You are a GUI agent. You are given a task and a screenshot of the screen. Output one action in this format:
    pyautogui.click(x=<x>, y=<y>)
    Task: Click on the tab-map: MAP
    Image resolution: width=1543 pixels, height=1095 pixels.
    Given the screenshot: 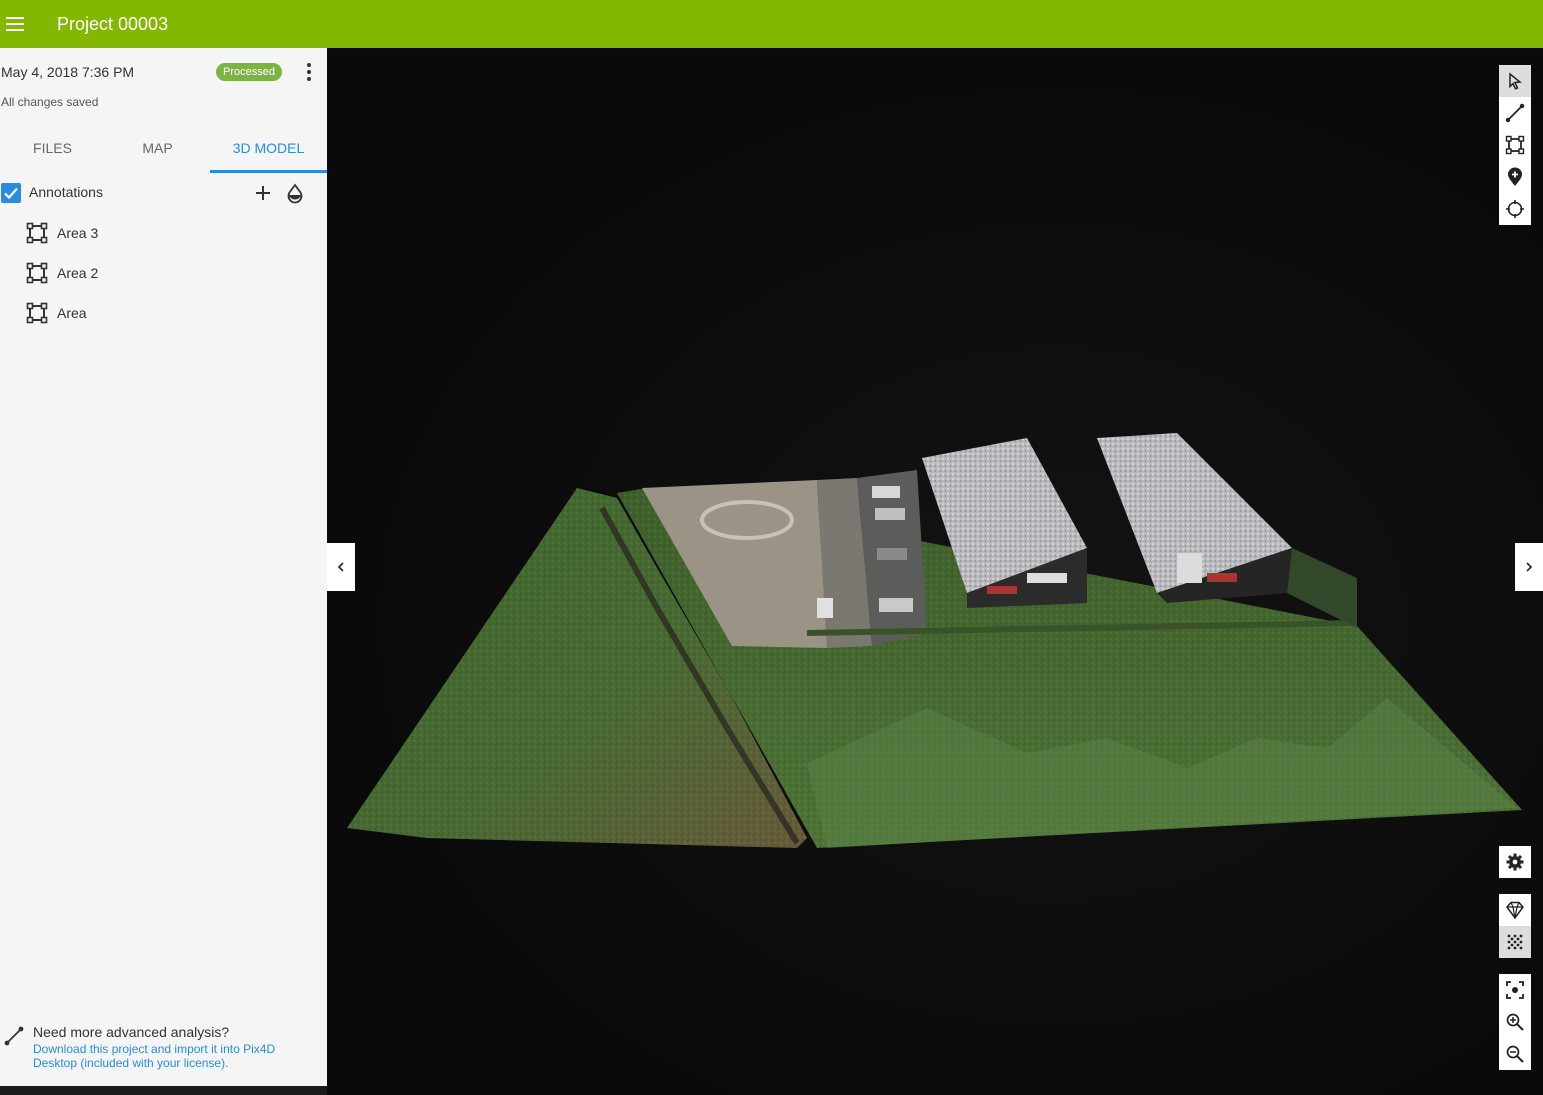 What is the action you would take?
    pyautogui.click(x=157, y=150)
    